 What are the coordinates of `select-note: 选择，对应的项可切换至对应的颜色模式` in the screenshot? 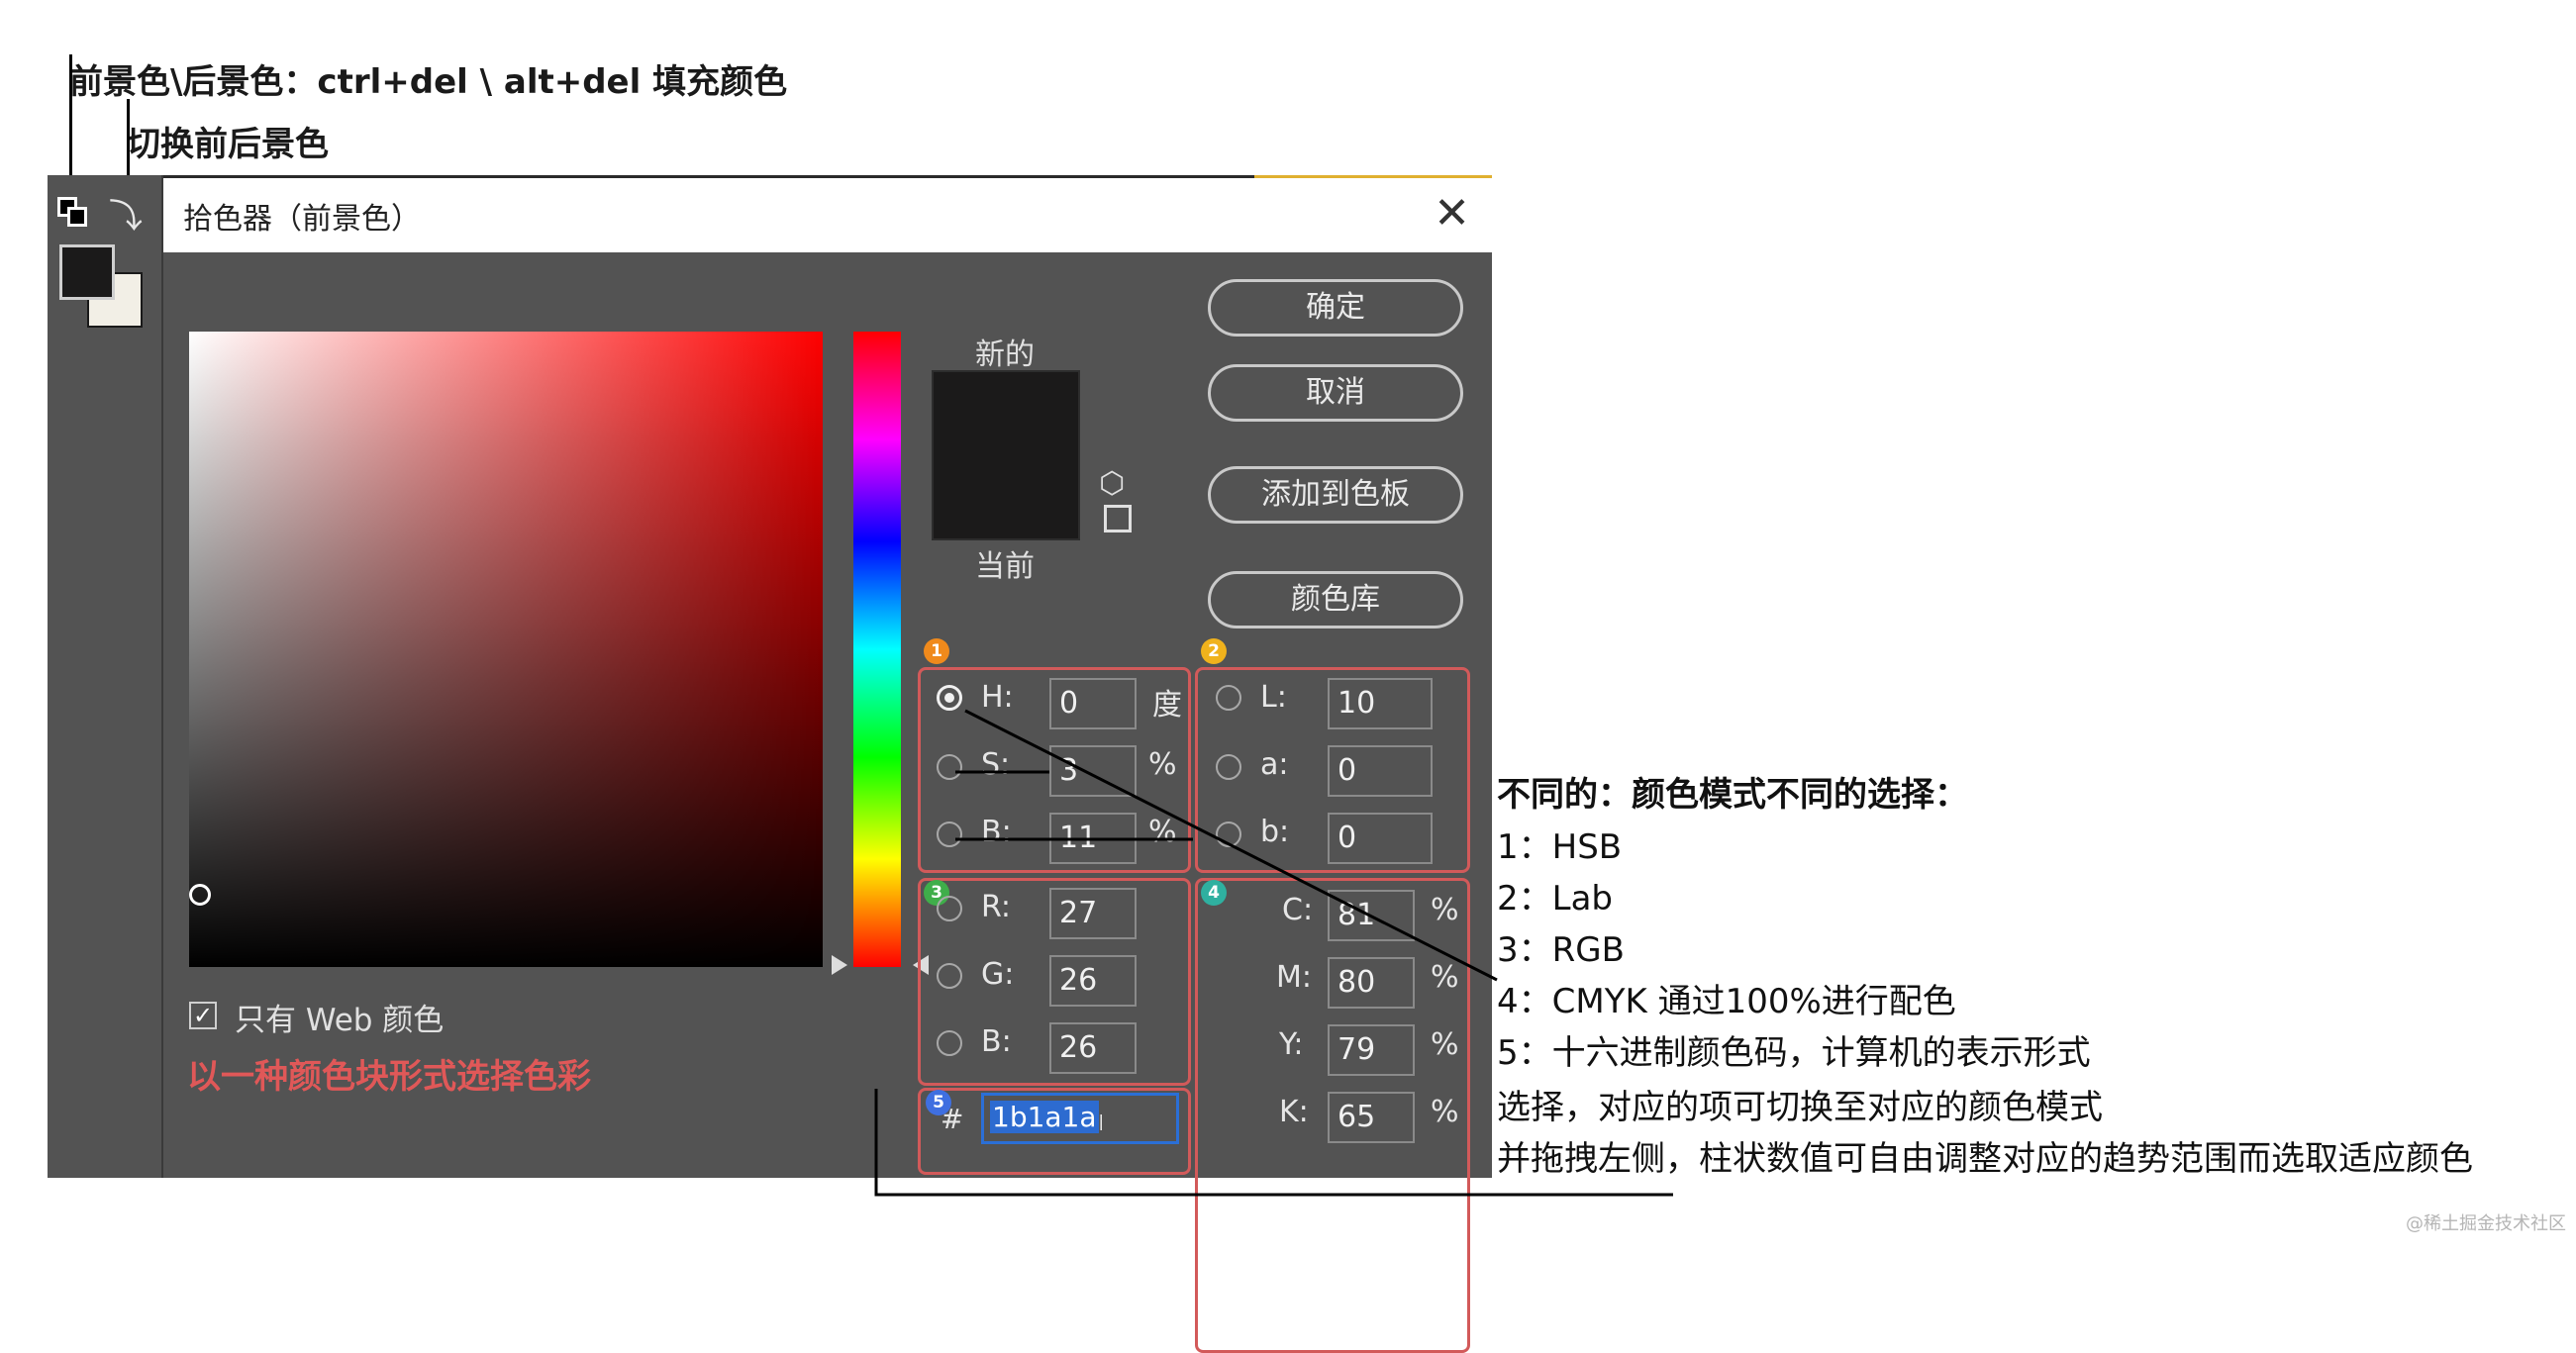 It's located at (1800, 1107).